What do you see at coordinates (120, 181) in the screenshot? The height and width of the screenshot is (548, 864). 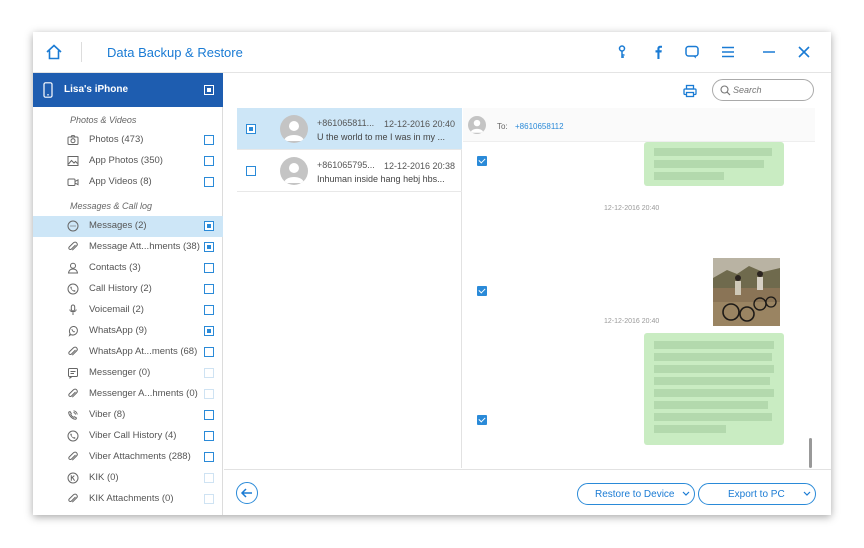 I see `sidebar-item-label: App Videos (8)` at bounding box center [120, 181].